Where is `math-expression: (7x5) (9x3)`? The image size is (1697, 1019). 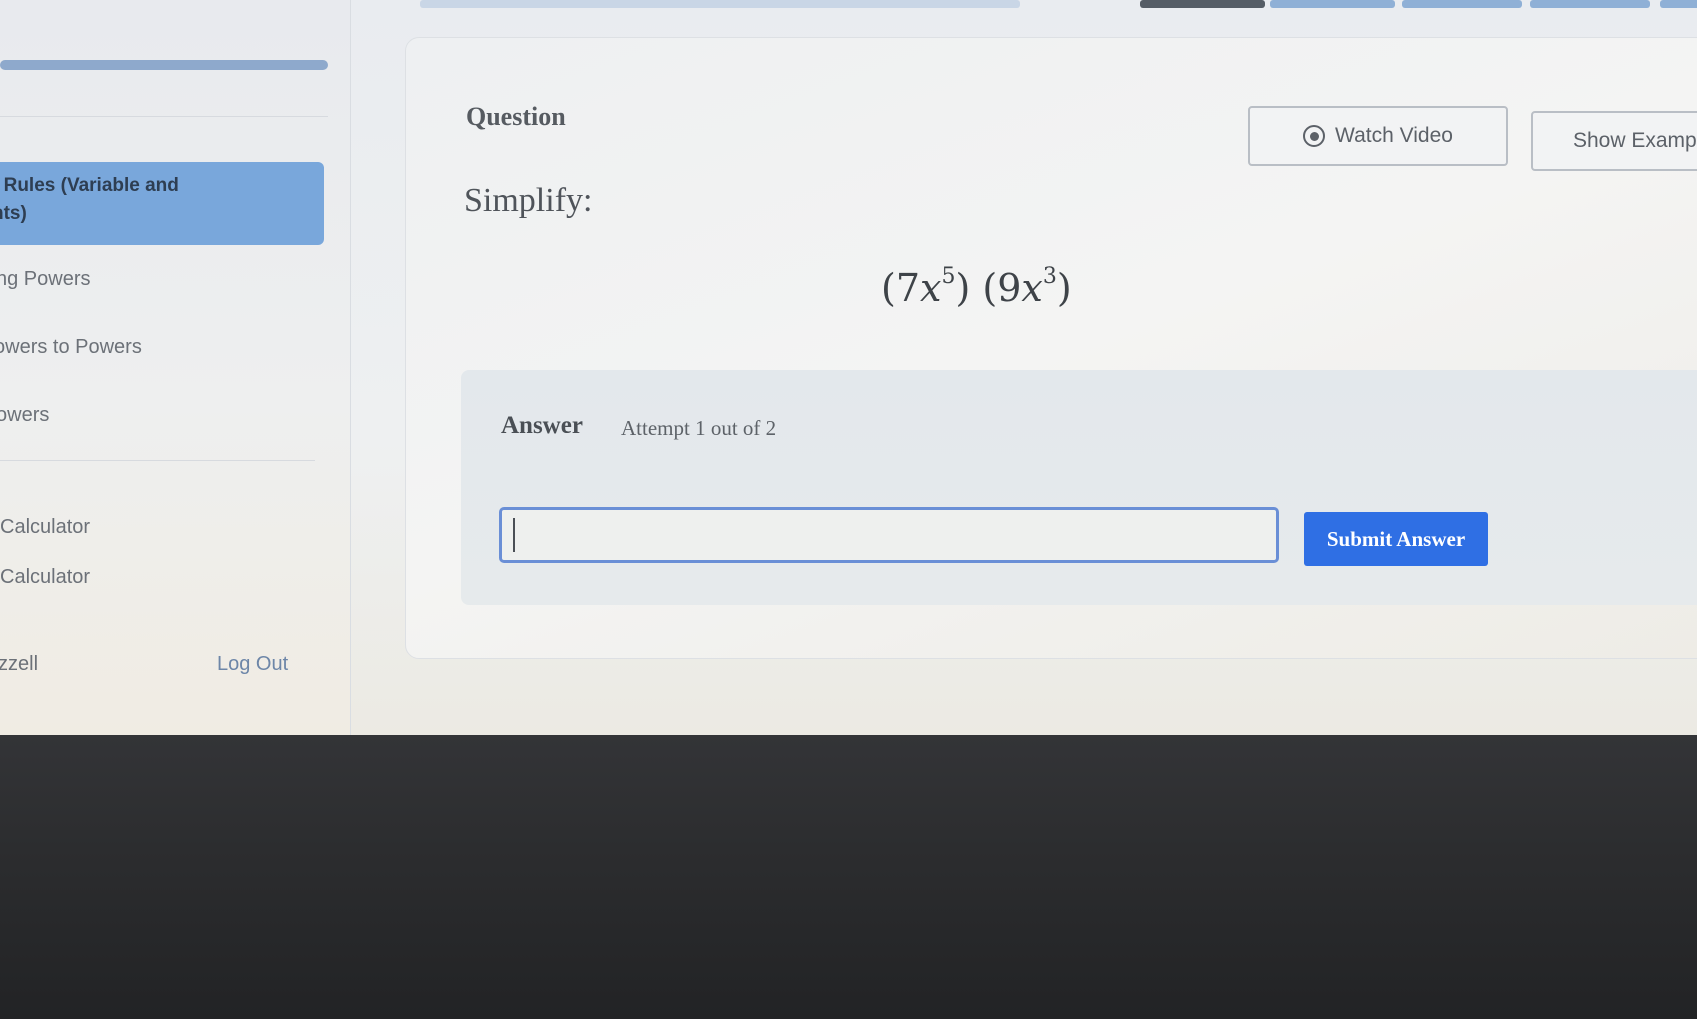
math-expression: (7x5) (9x3) is located at coordinates (976, 287).